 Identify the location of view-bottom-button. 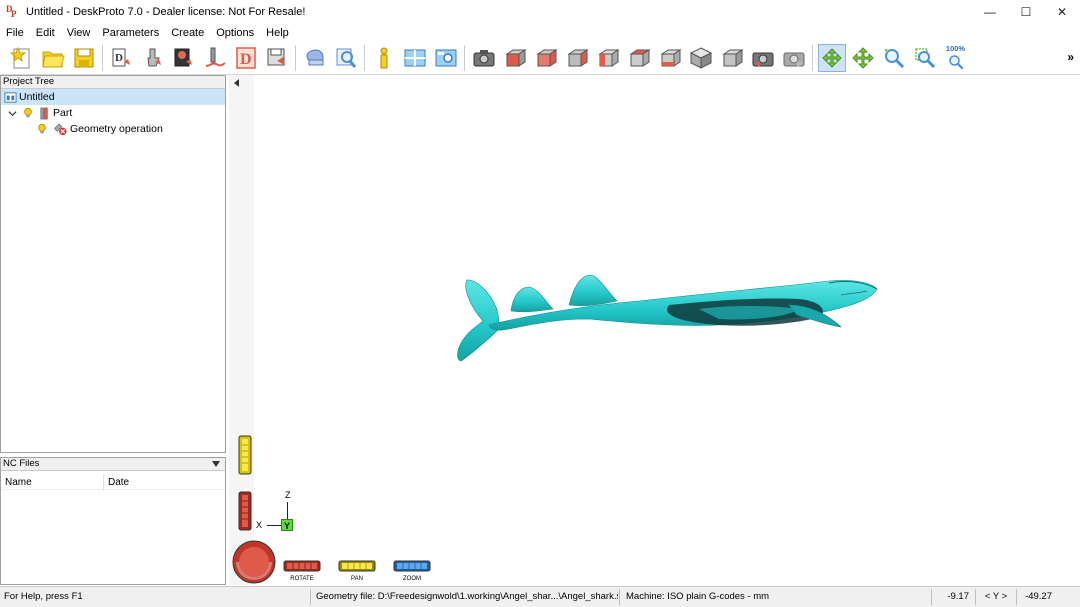
(670, 58).